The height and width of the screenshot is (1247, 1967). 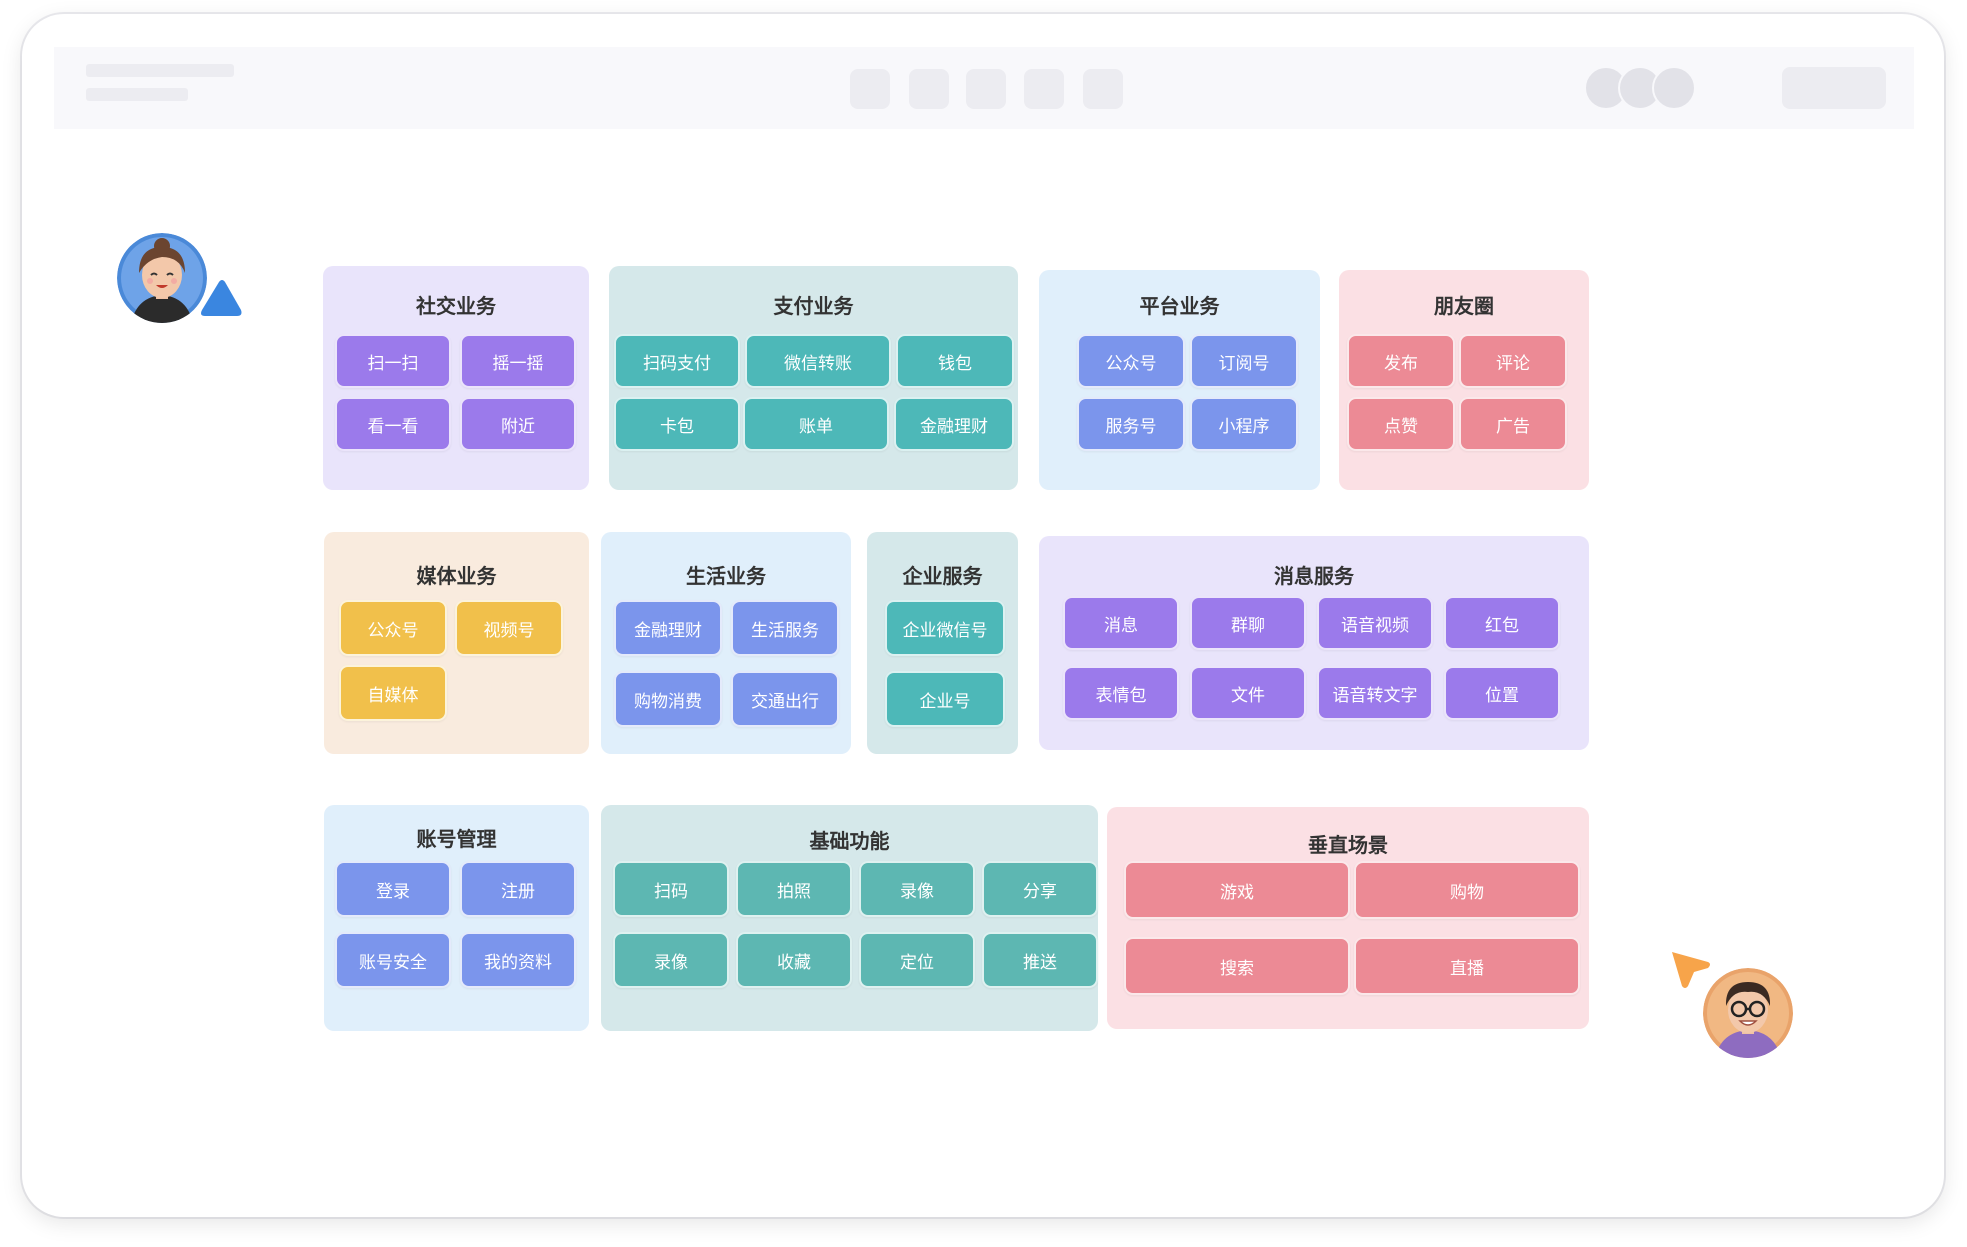 I want to click on panel-account: 账号管理 登录 注册 账号安全 我的资料, so click(x=456, y=918).